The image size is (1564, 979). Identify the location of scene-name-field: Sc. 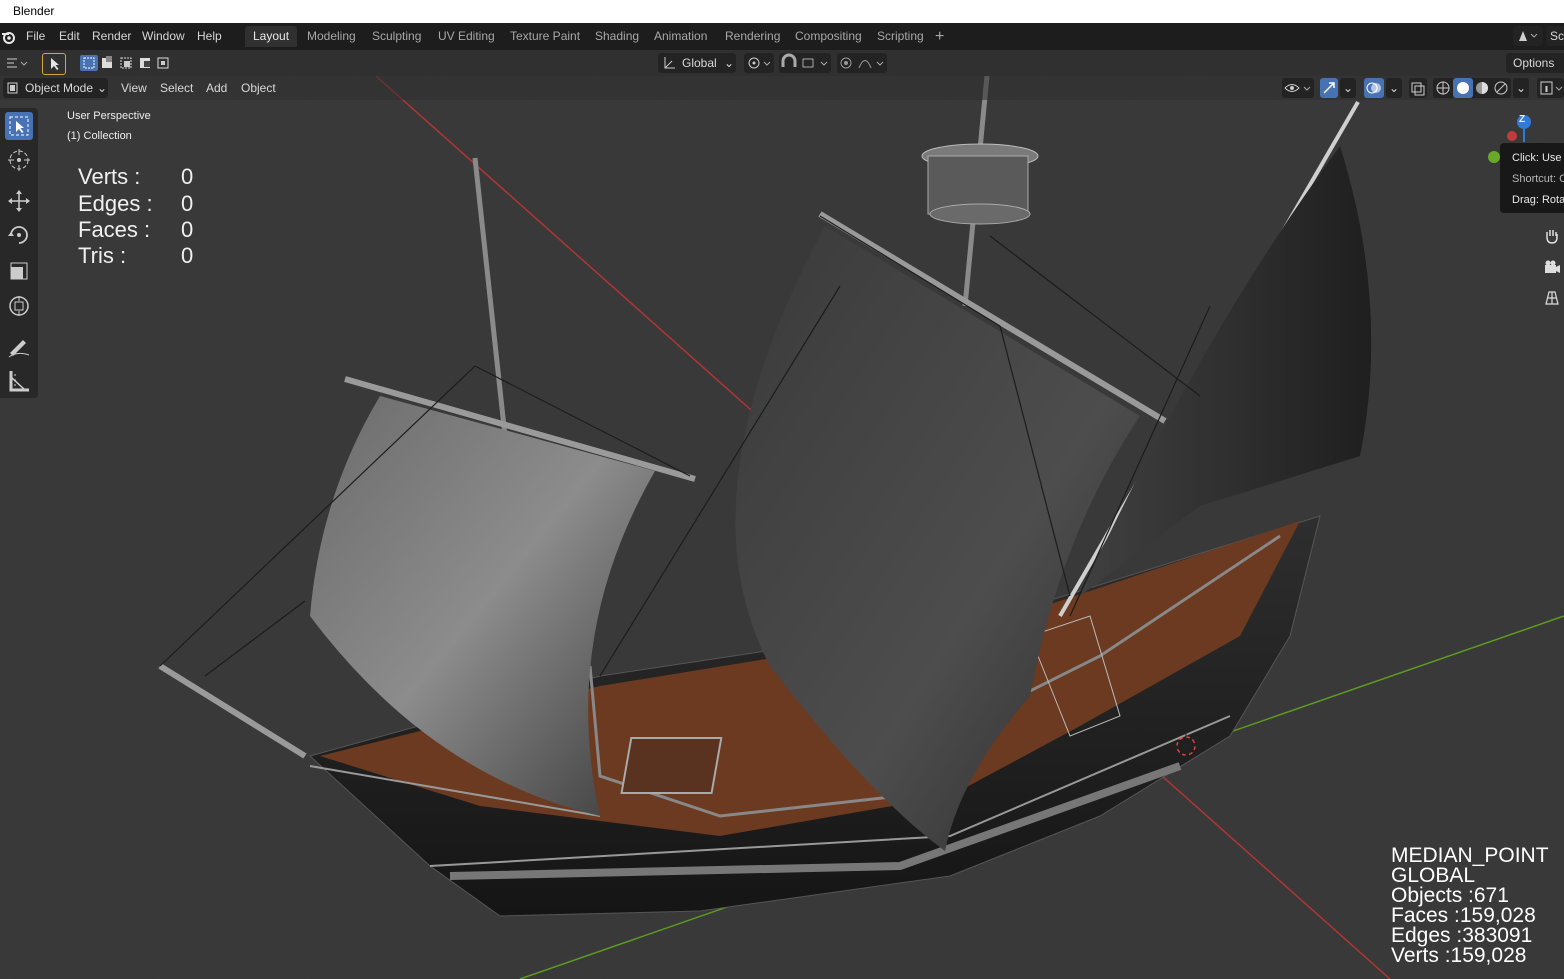
(1555, 36).